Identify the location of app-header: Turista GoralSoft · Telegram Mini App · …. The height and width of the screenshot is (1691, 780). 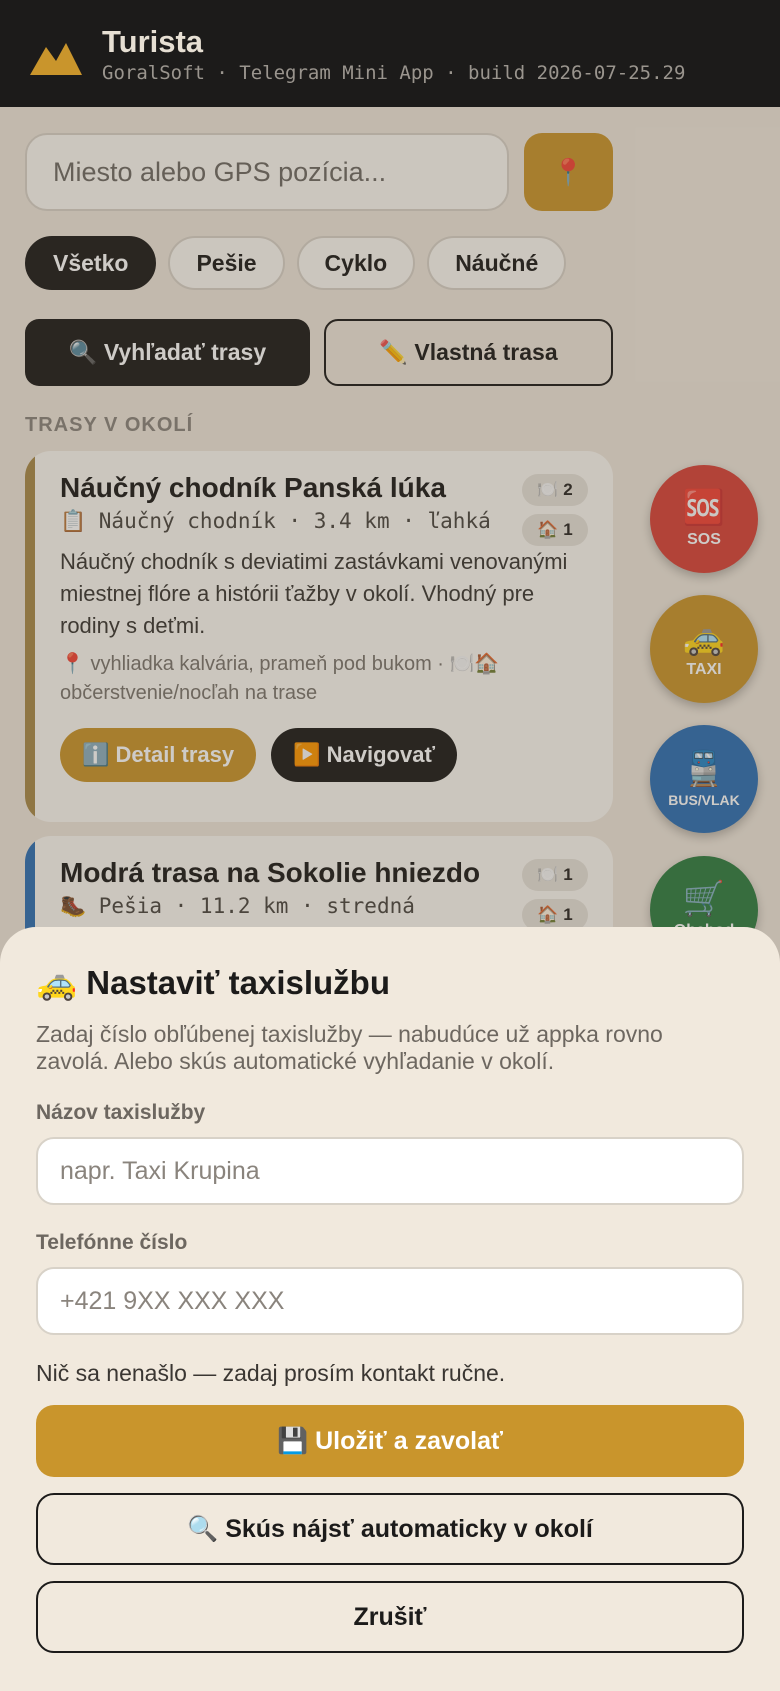
(390, 53).